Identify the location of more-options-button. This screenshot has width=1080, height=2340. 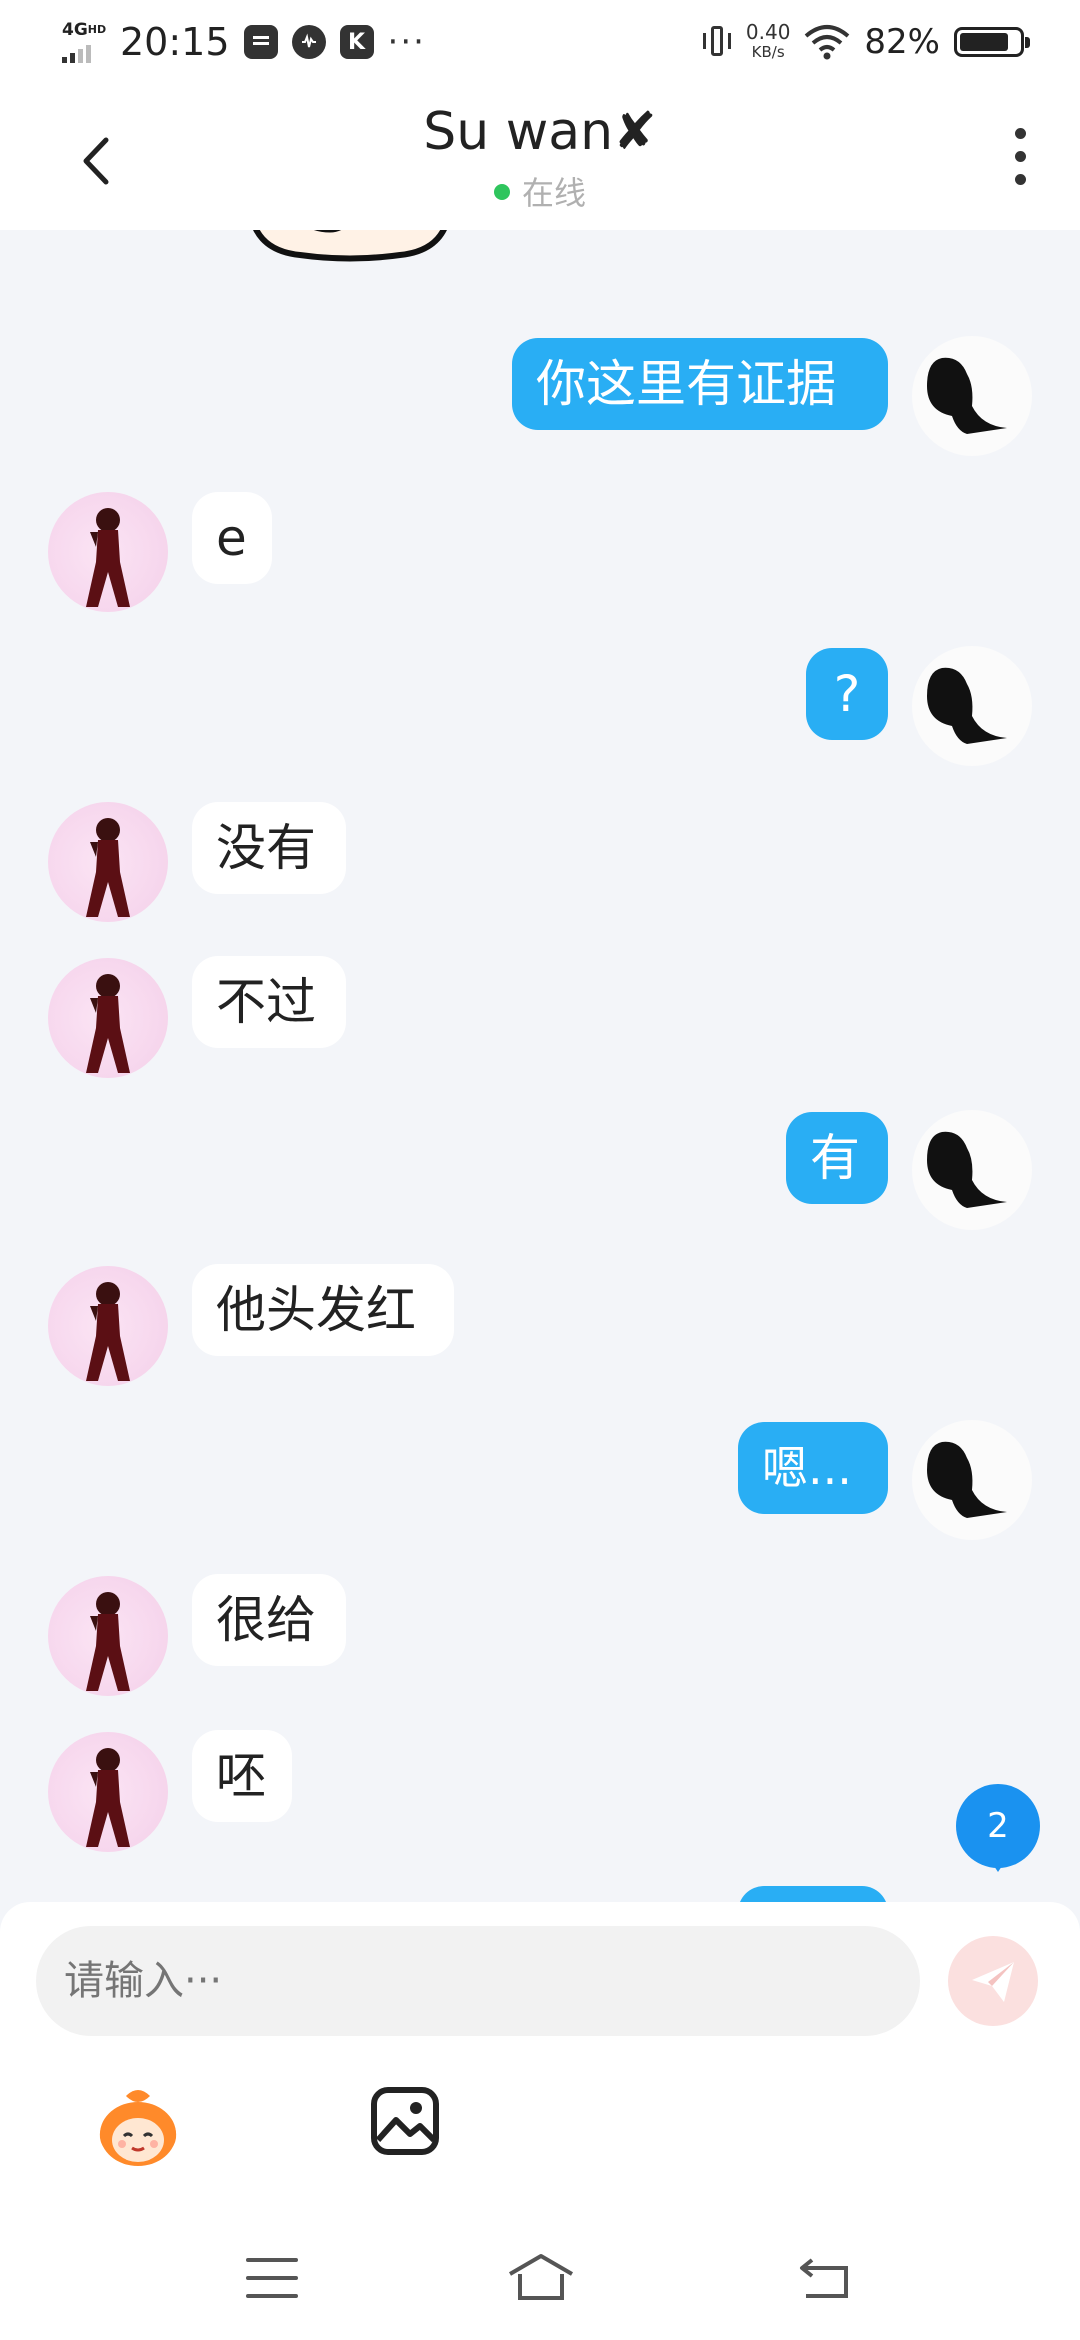
(1020, 160).